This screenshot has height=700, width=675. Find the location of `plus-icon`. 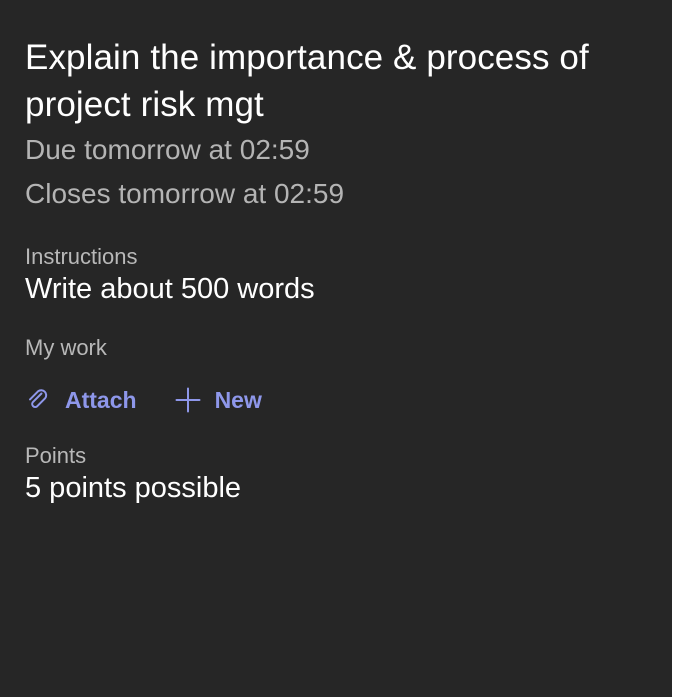

plus-icon is located at coordinates (188, 400).